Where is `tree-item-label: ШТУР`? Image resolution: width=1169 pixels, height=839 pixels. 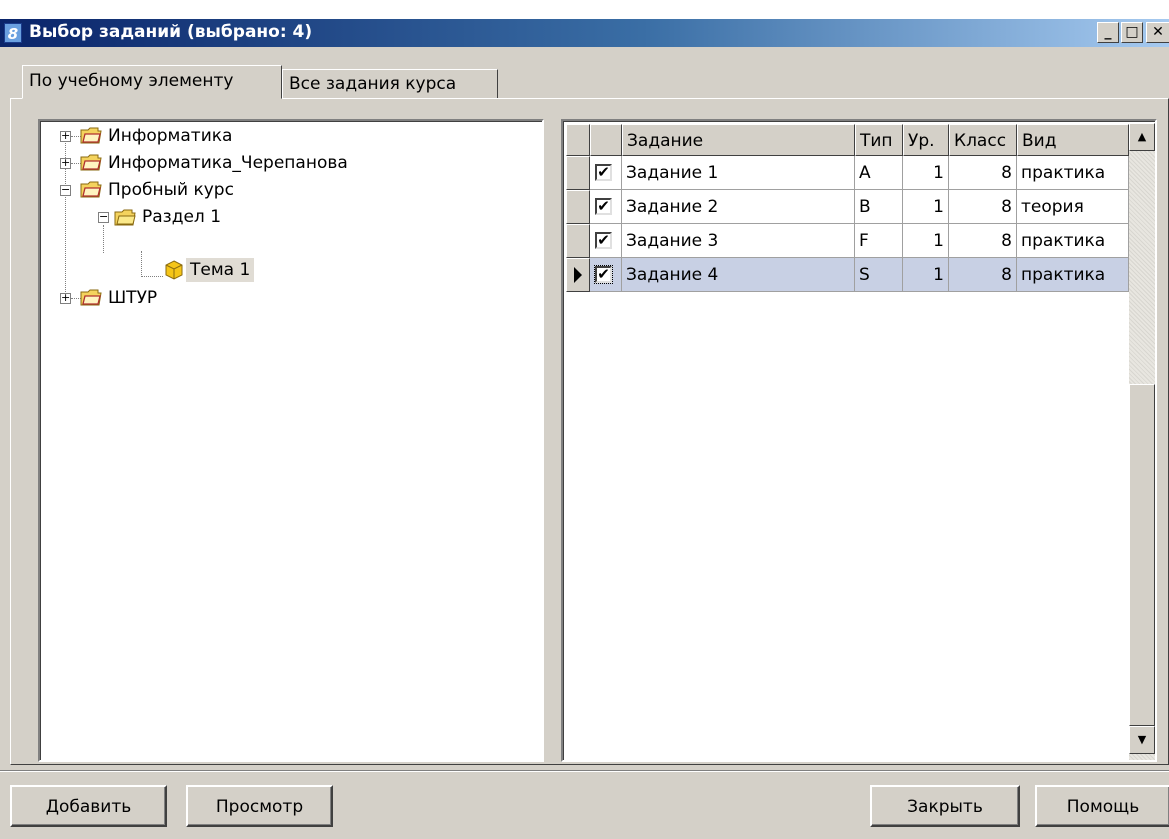
tree-item-label: ШТУР is located at coordinates (133, 298).